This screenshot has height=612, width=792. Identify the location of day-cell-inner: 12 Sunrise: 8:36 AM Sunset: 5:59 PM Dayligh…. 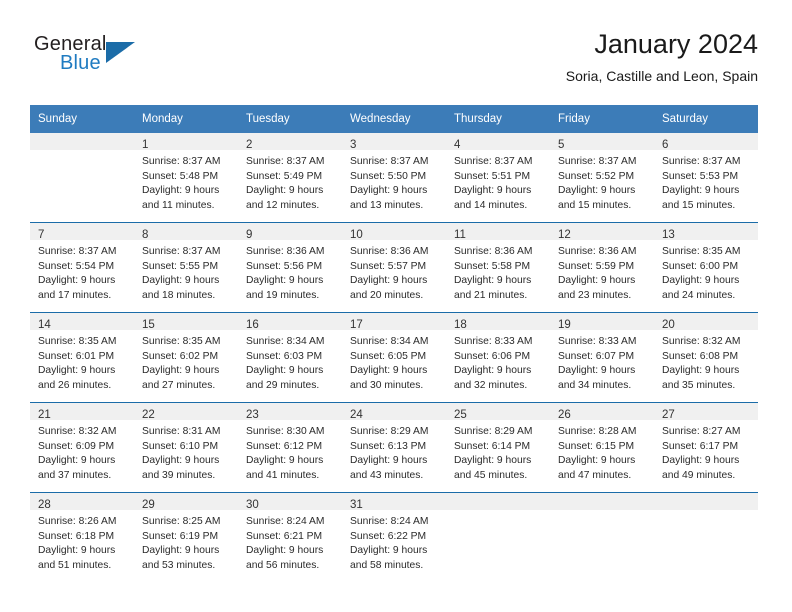
(602, 267).